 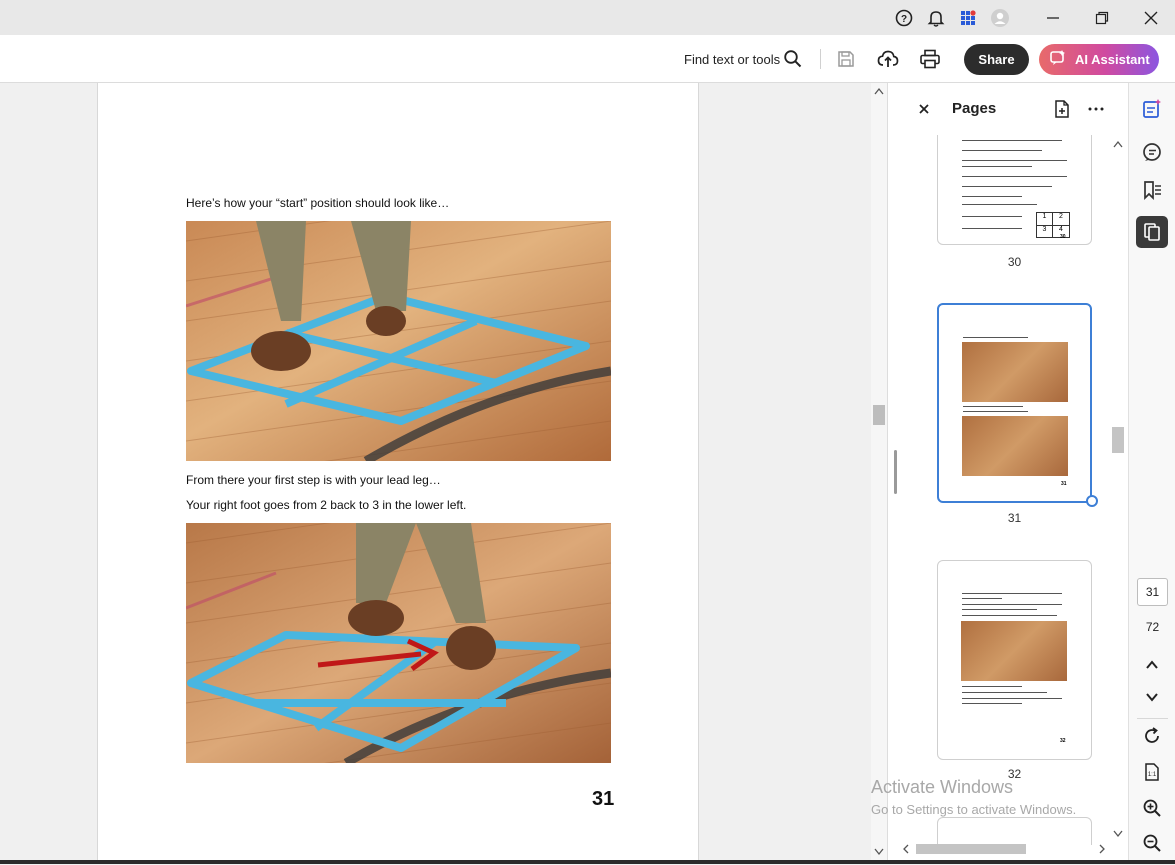 I want to click on panel-resize-handle, so click(x=895, y=472).